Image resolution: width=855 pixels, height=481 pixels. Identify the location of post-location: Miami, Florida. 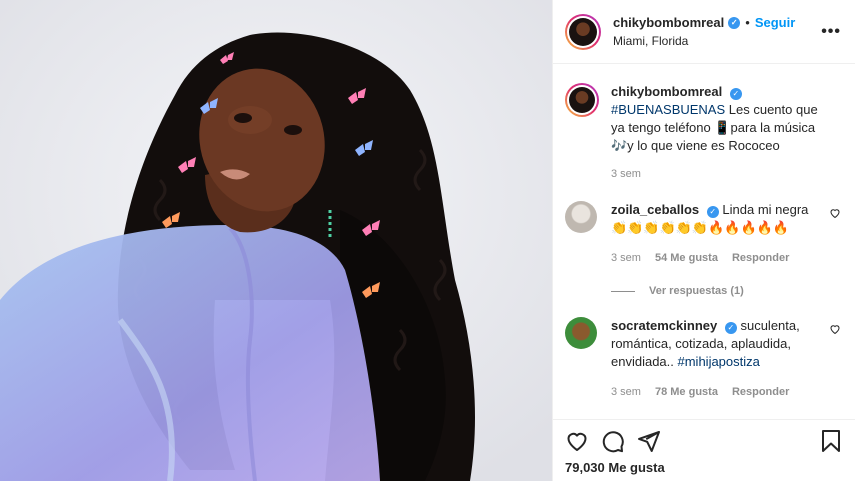
(717, 41).